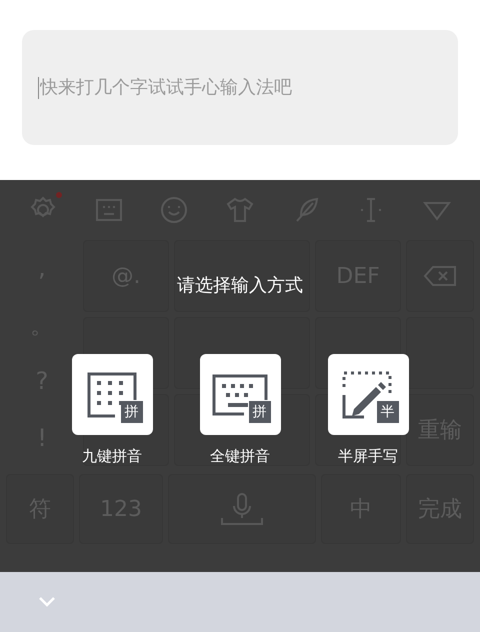  What do you see at coordinates (368, 456) in the screenshot?
I see `option-label: 半屏手写` at bounding box center [368, 456].